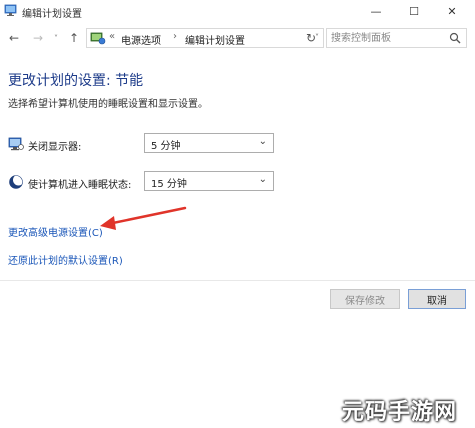  What do you see at coordinates (76, 81) in the screenshot?
I see `page-heading: 更改计划的设置: 节能` at bounding box center [76, 81].